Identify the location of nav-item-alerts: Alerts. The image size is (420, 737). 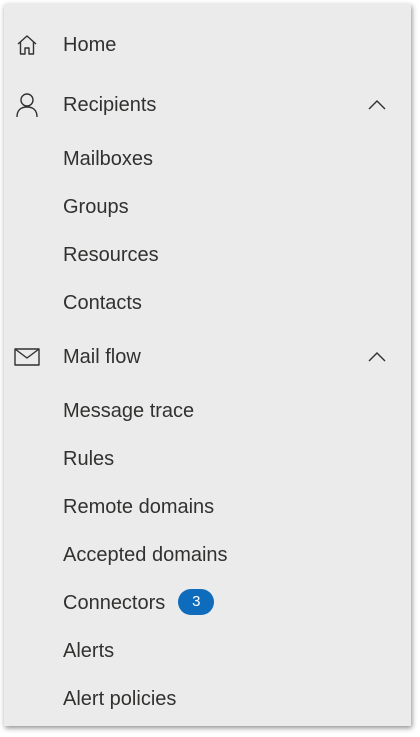
(207, 651).